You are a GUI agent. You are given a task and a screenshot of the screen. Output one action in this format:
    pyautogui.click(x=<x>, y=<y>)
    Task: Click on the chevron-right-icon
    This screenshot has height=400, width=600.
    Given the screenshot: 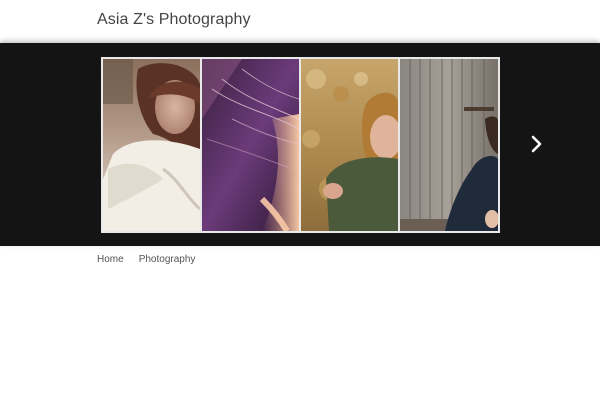 What is the action you would take?
    pyautogui.click(x=537, y=144)
    